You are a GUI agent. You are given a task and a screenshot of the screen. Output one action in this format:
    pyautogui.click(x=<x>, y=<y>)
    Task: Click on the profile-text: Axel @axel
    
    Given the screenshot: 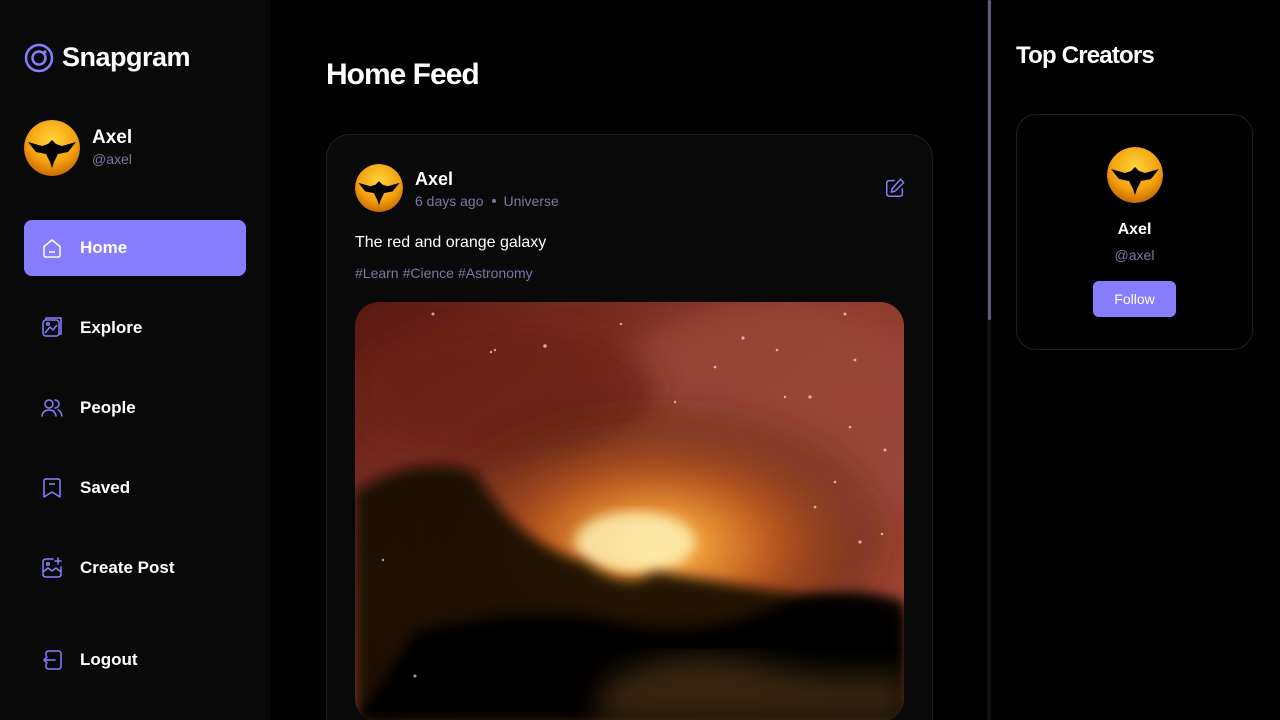 What is the action you would take?
    pyautogui.click(x=112, y=148)
    